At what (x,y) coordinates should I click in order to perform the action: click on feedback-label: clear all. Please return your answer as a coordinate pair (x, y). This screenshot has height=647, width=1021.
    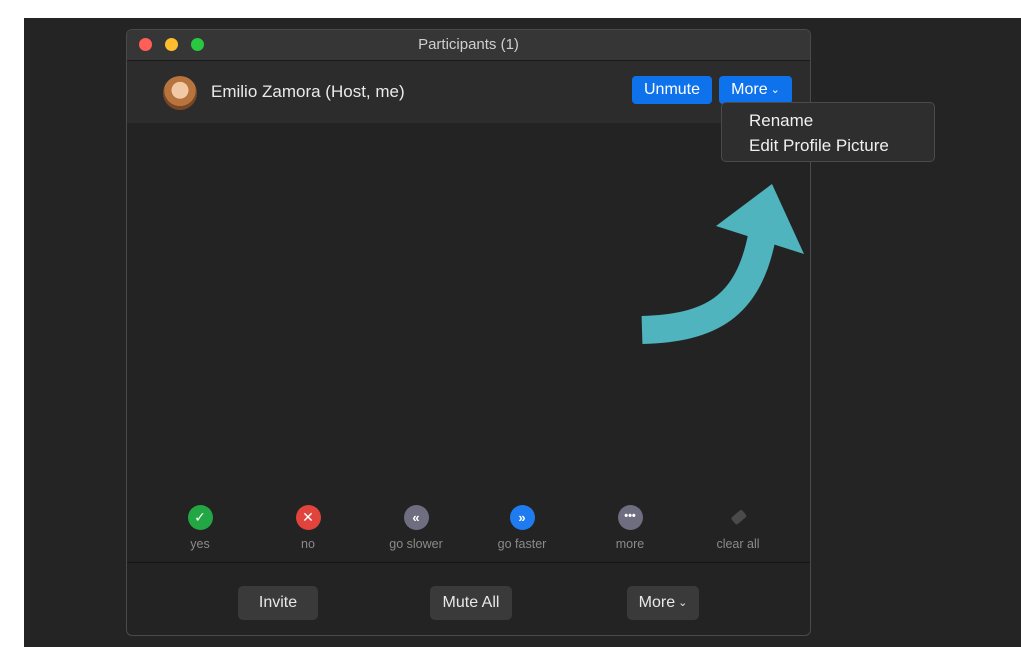
    Looking at the image, I should click on (738, 544).